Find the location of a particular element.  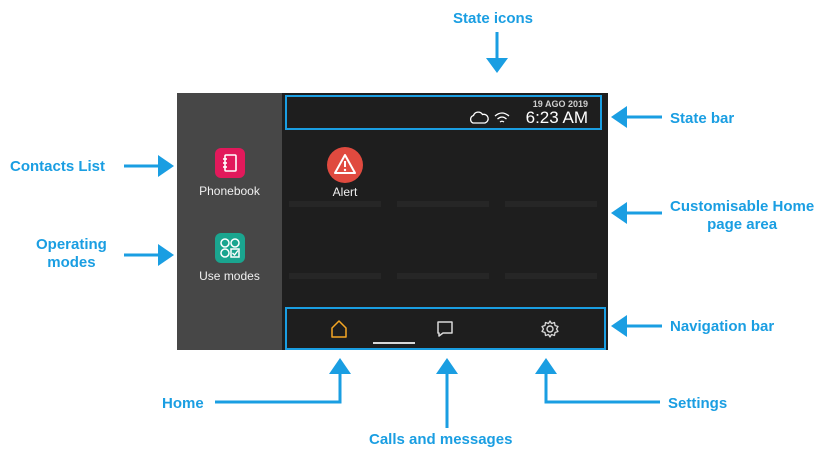

gear-icon is located at coordinates (550, 329).